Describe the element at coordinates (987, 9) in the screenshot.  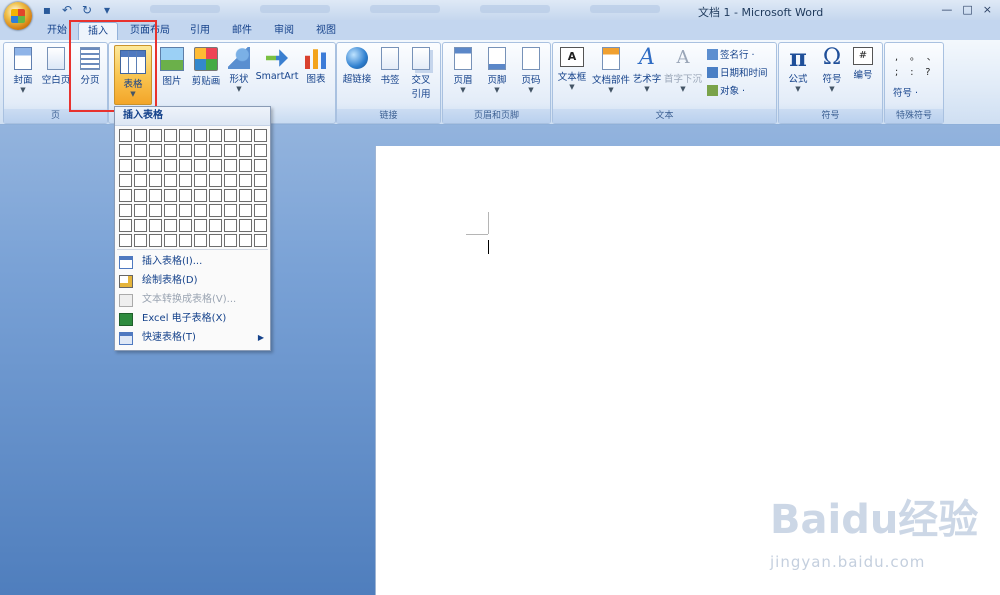
I see `close-button: ×` at that location.